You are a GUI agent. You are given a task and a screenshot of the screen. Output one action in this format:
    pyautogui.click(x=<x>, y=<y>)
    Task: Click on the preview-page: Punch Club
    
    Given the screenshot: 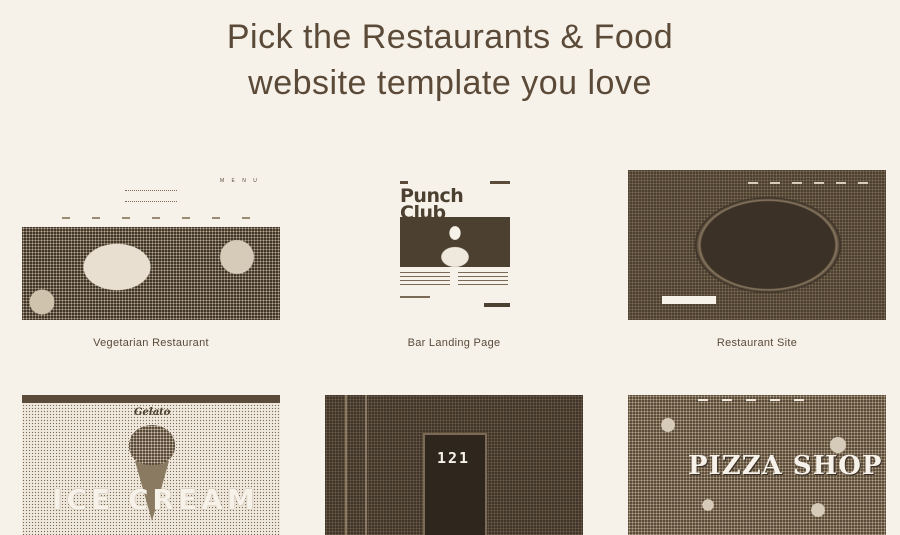 What is the action you would take?
    pyautogui.click(x=455, y=245)
    